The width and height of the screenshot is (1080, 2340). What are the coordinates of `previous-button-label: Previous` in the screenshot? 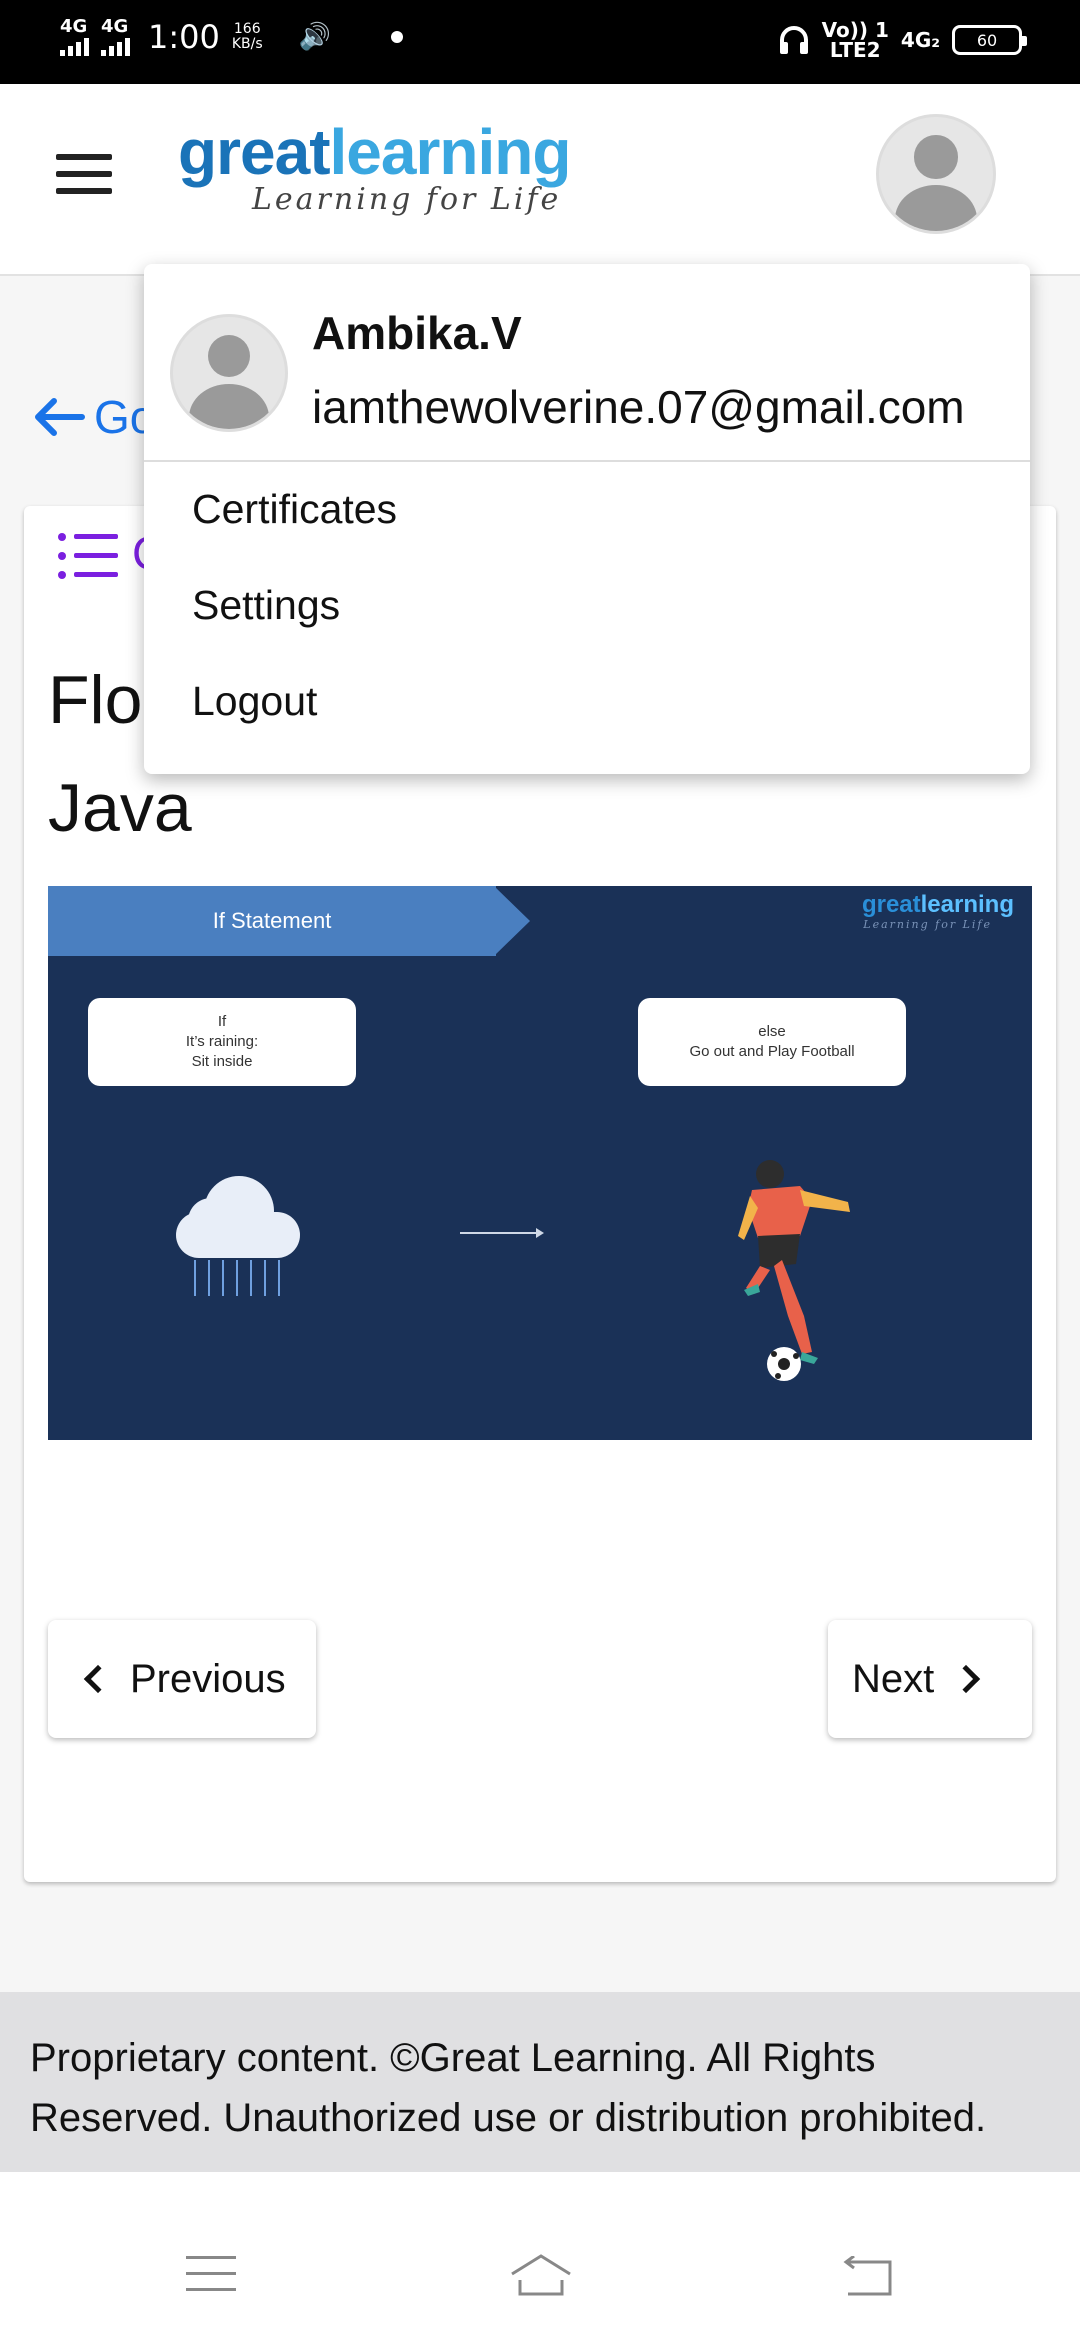 It's located at (208, 1678).